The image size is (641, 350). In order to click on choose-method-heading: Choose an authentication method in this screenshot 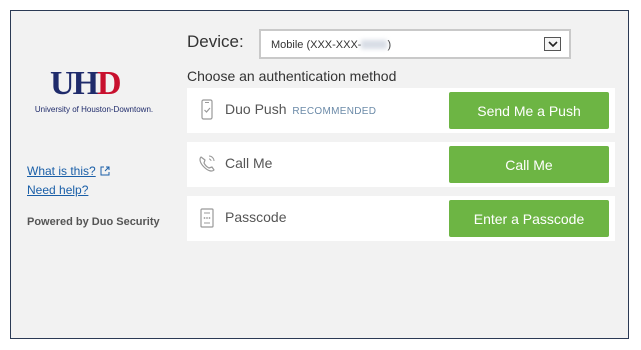, I will do `click(292, 76)`.